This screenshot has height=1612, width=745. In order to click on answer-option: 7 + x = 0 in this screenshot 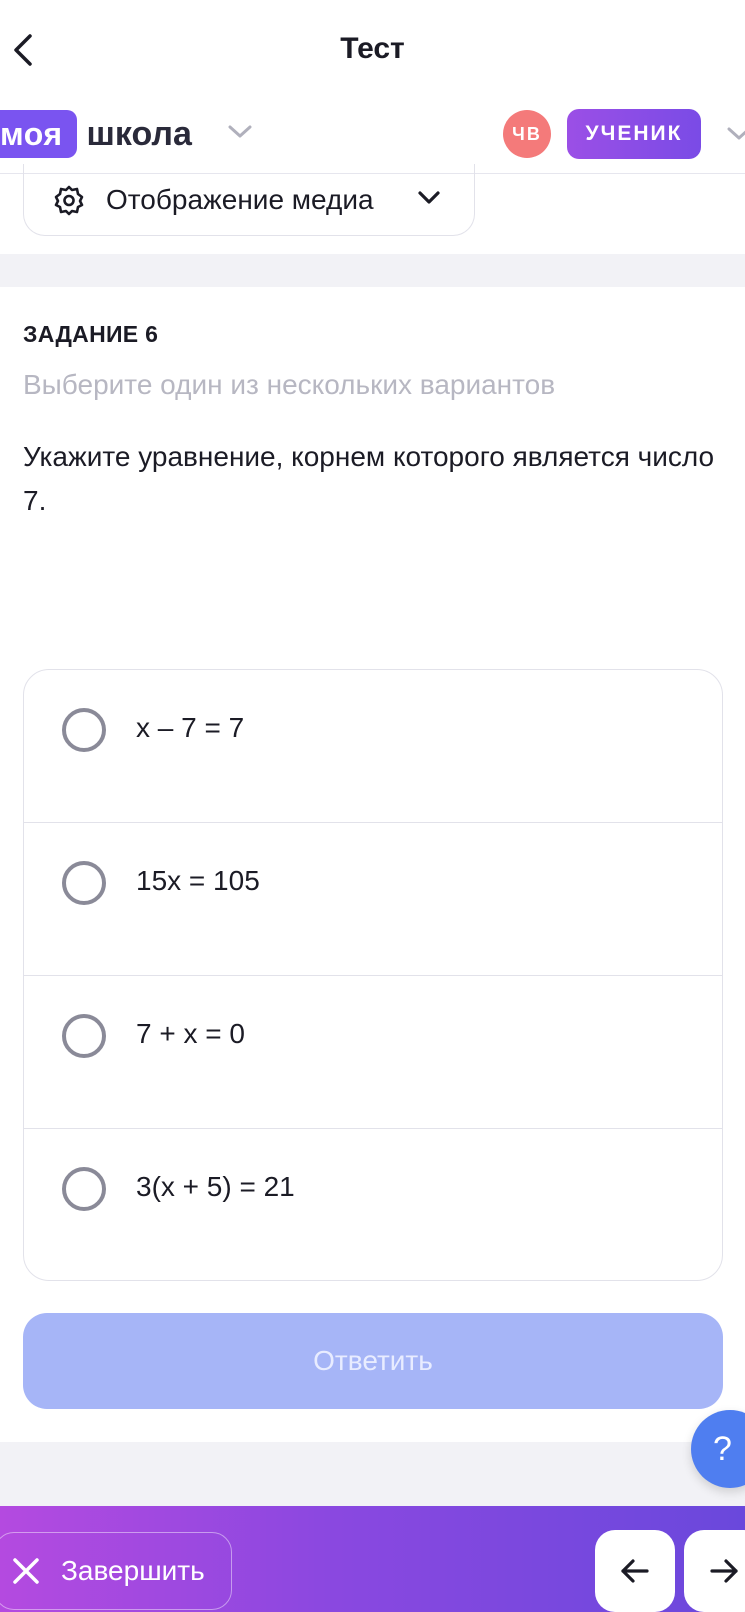, I will do `click(373, 1052)`.